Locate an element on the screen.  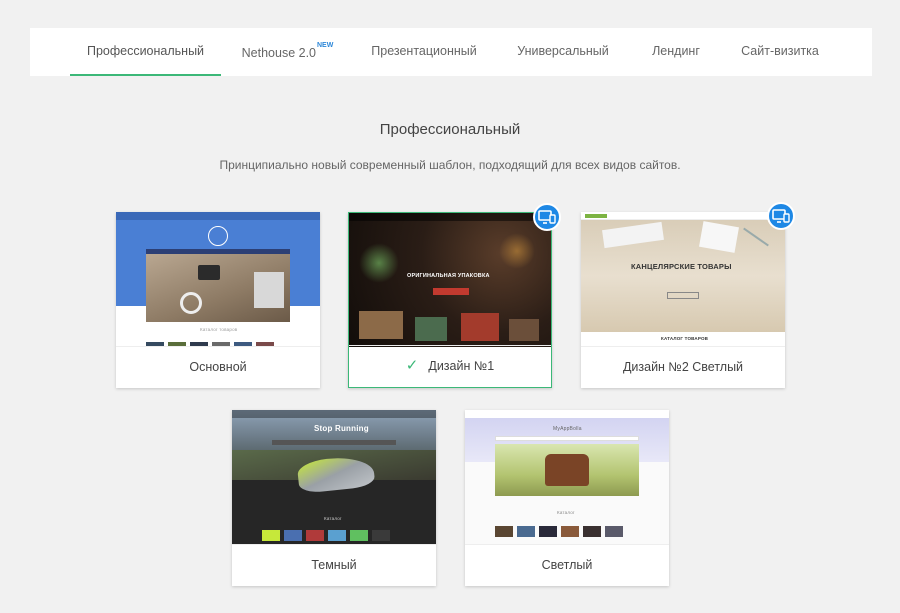
tab-professional: Профессиональный is located at coordinates (145, 52).